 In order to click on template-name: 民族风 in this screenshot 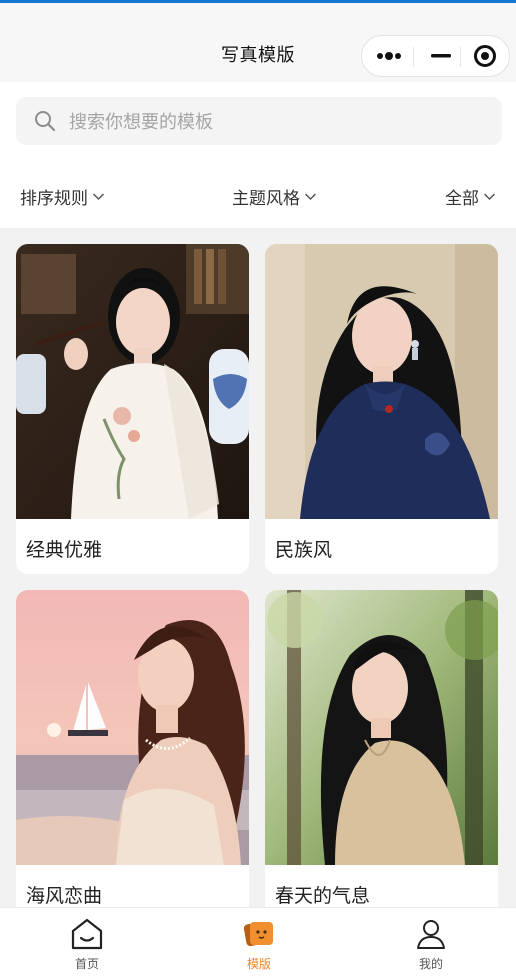, I will do `click(304, 550)`.